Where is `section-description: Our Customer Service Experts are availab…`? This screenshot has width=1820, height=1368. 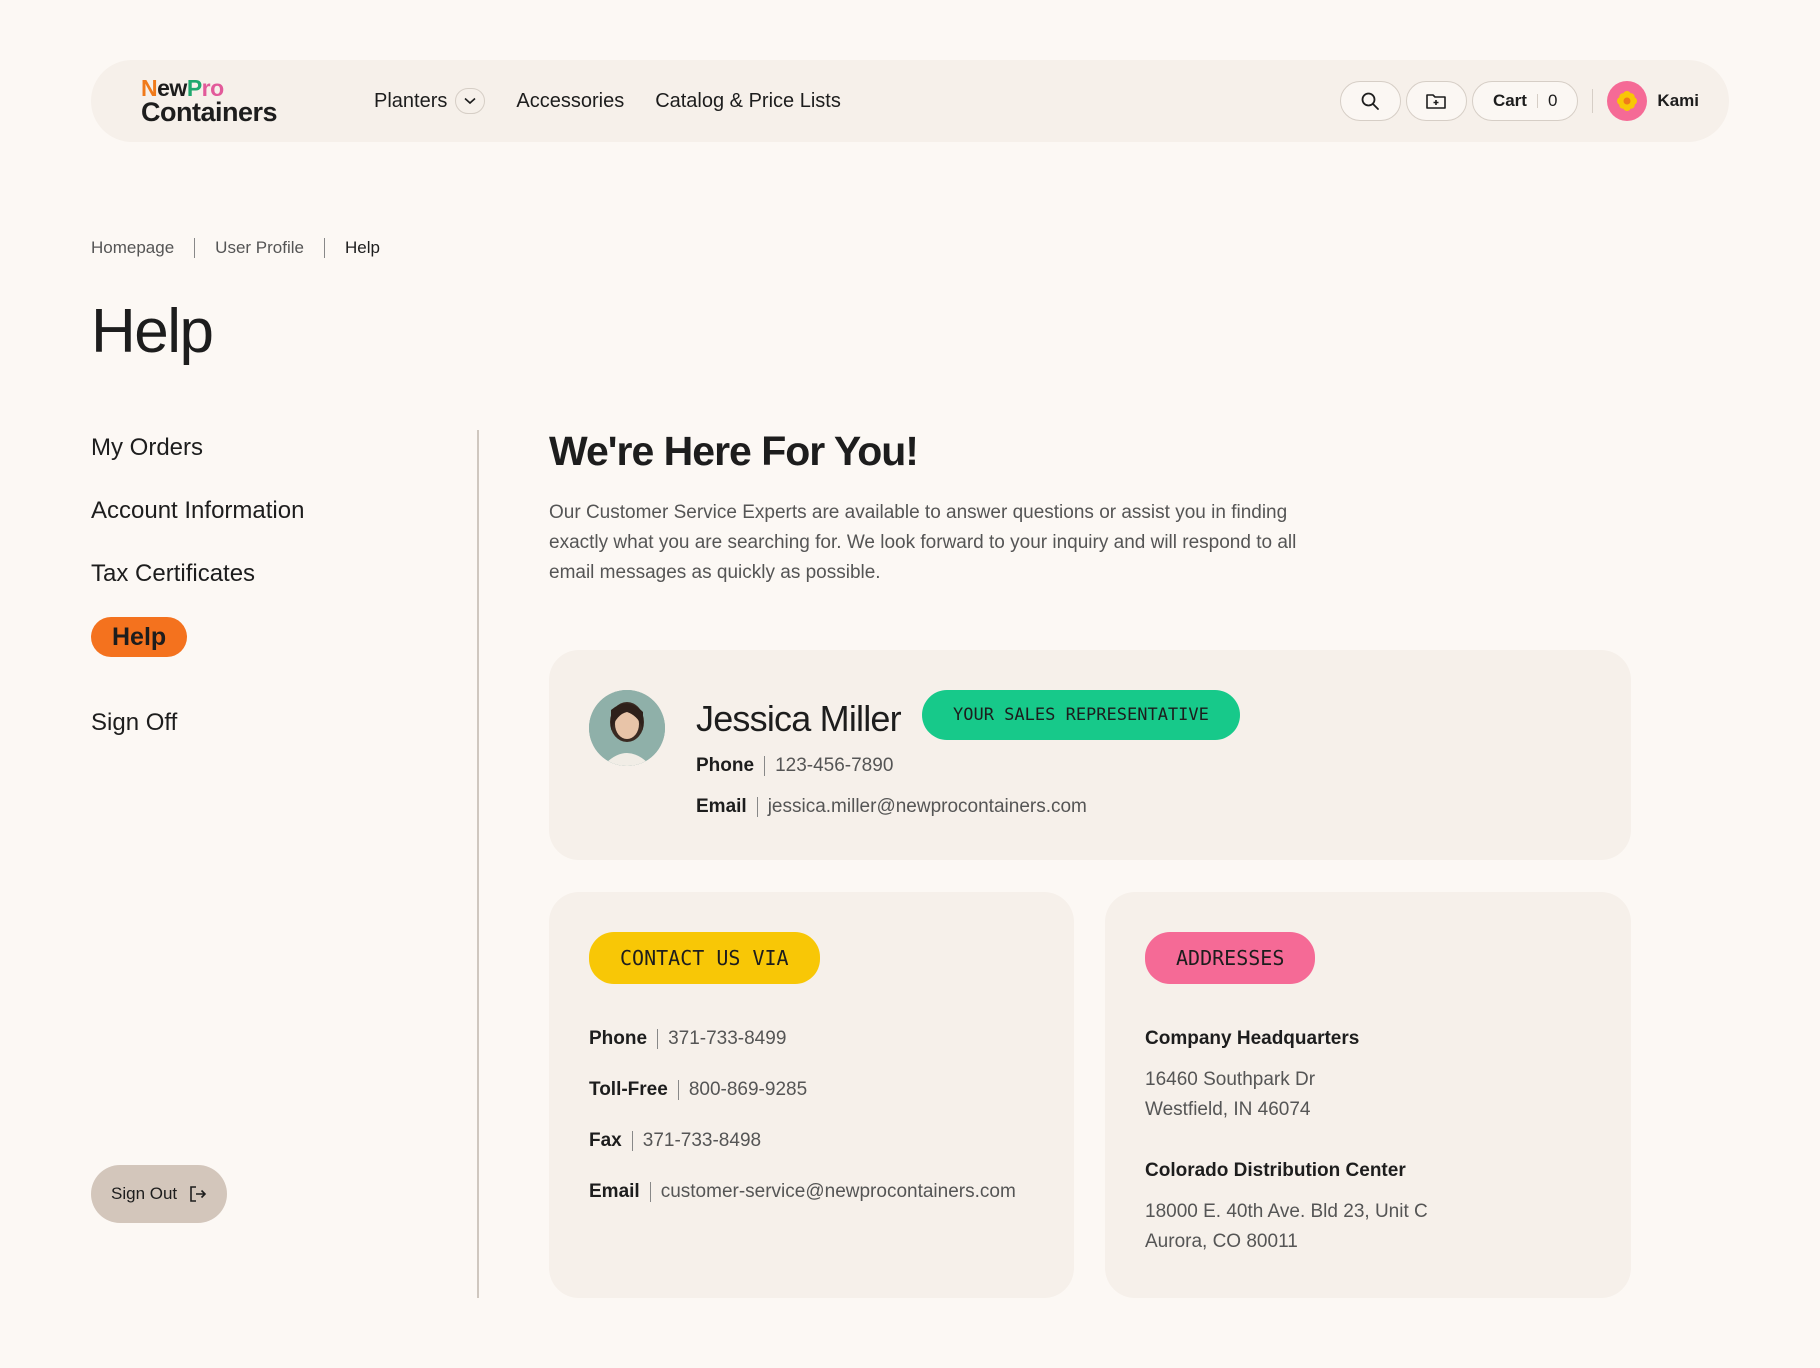 section-description: Our Customer Service Experts are availab… is located at coordinates (923, 542).